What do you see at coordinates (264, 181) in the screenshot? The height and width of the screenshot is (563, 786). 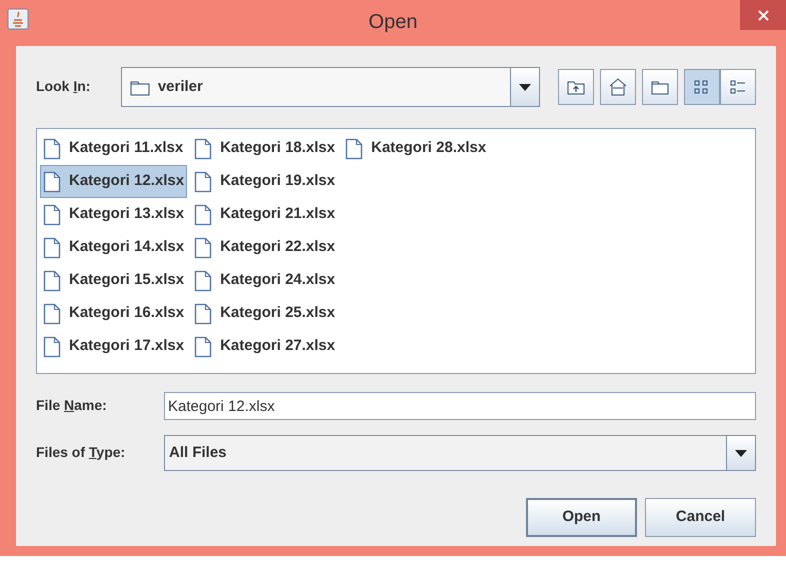 I see `file-item: Kategori 19.xlsx` at bounding box center [264, 181].